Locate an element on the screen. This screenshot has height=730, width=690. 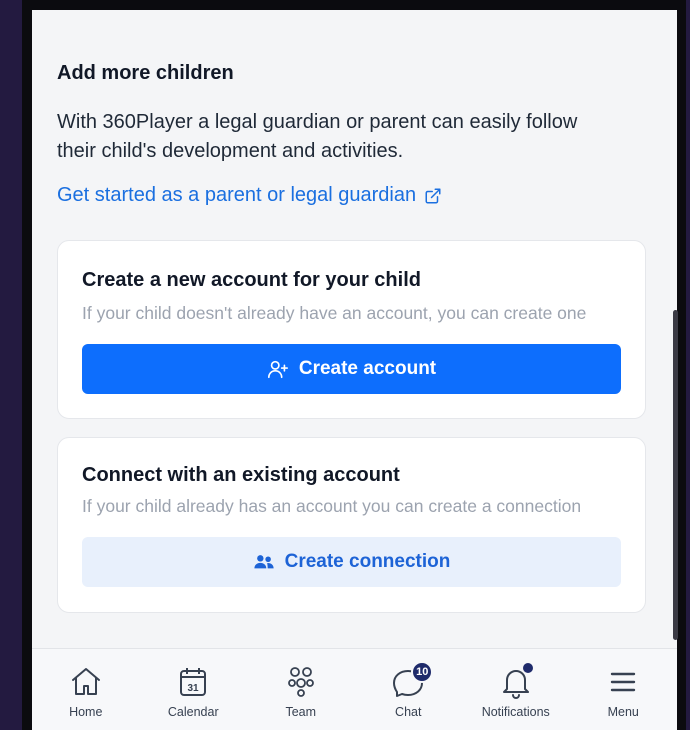
hamburger-icon is located at coordinates (623, 682).